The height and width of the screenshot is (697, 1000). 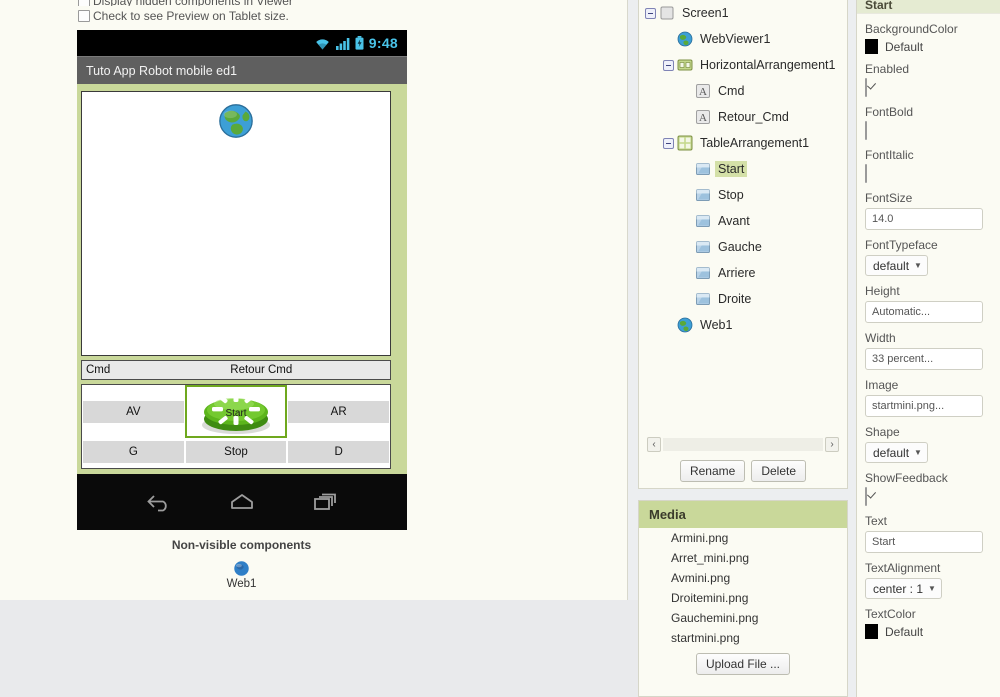 I want to click on backgroundcolor-picker: Default, so click(x=928, y=46).